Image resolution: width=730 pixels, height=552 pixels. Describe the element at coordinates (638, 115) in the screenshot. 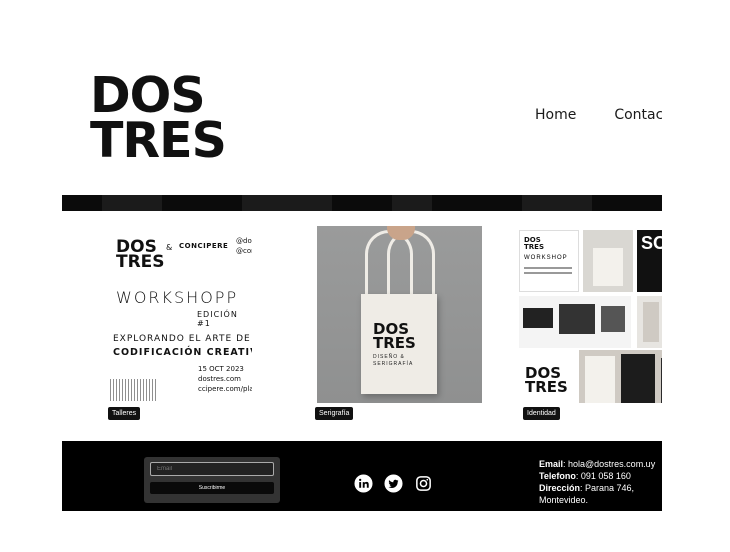

I see `nav-contacto-link: Contacto` at that location.